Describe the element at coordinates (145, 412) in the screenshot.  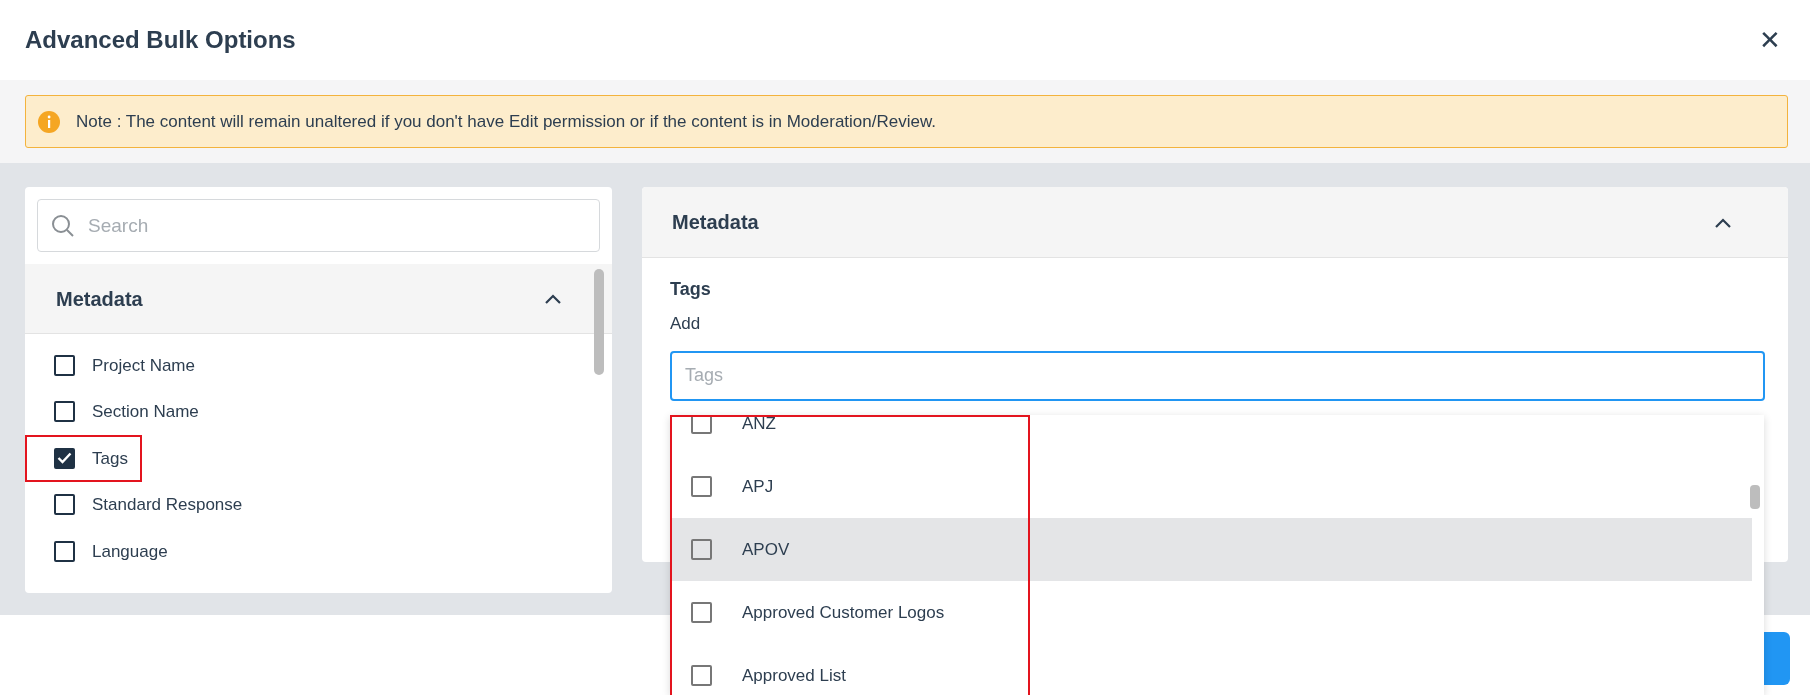
I see `field-label: Section Name` at that location.